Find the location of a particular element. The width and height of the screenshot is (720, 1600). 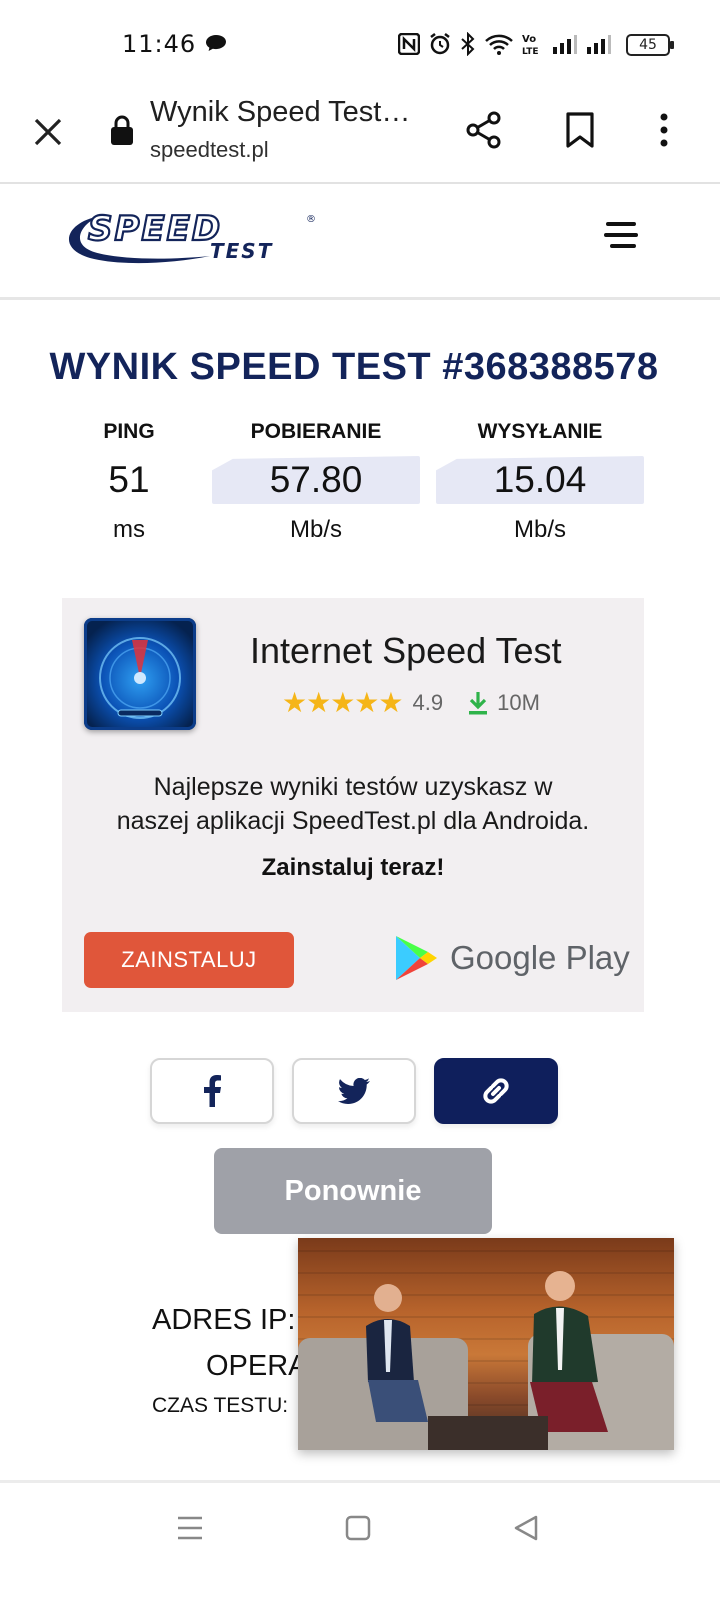

more-vert-icon is located at coordinates (664, 130).